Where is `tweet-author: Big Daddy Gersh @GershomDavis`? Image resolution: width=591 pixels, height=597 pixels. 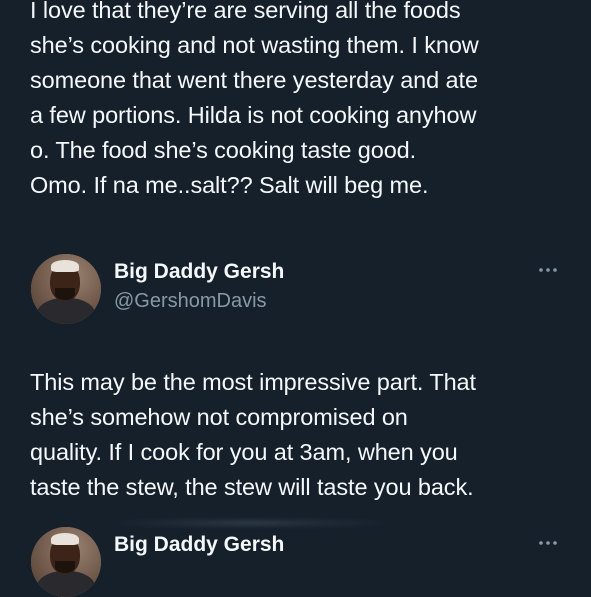 tweet-author: Big Daddy Gersh @GershomDavis is located at coordinates (301, 289).